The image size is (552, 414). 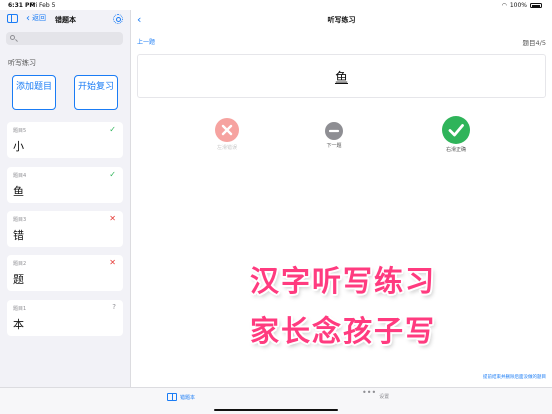 What do you see at coordinates (369, 392) in the screenshot?
I see `more-dots-icon: •••` at bounding box center [369, 392].